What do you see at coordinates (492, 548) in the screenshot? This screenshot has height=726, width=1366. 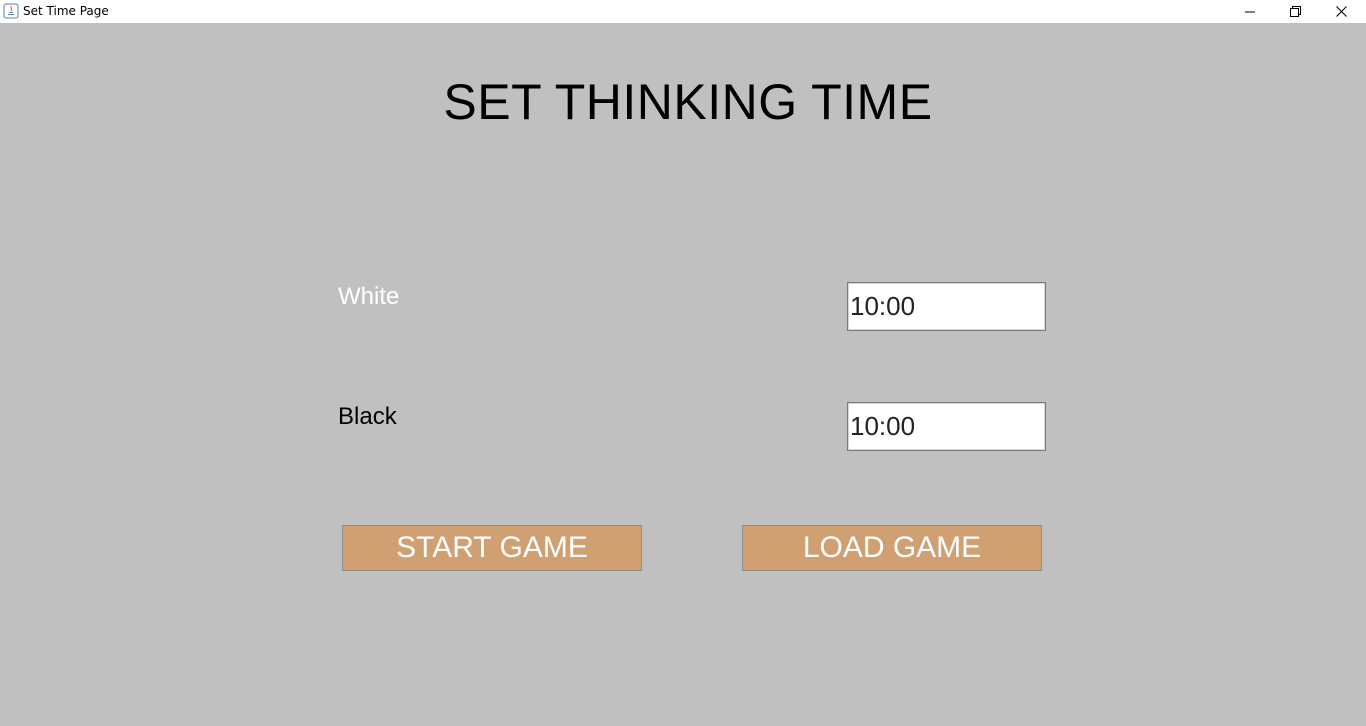 I see `start-game-button: START GAME` at bounding box center [492, 548].